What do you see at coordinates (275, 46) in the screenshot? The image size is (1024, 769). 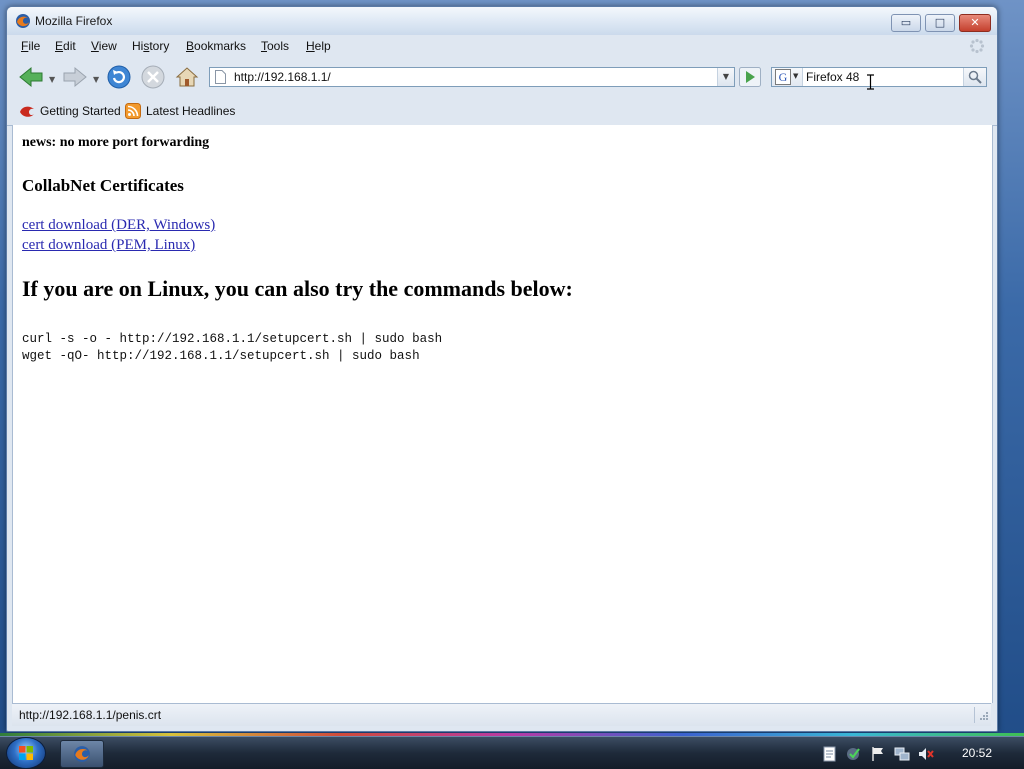 I see `menu-tools: Tools` at bounding box center [275, 46].